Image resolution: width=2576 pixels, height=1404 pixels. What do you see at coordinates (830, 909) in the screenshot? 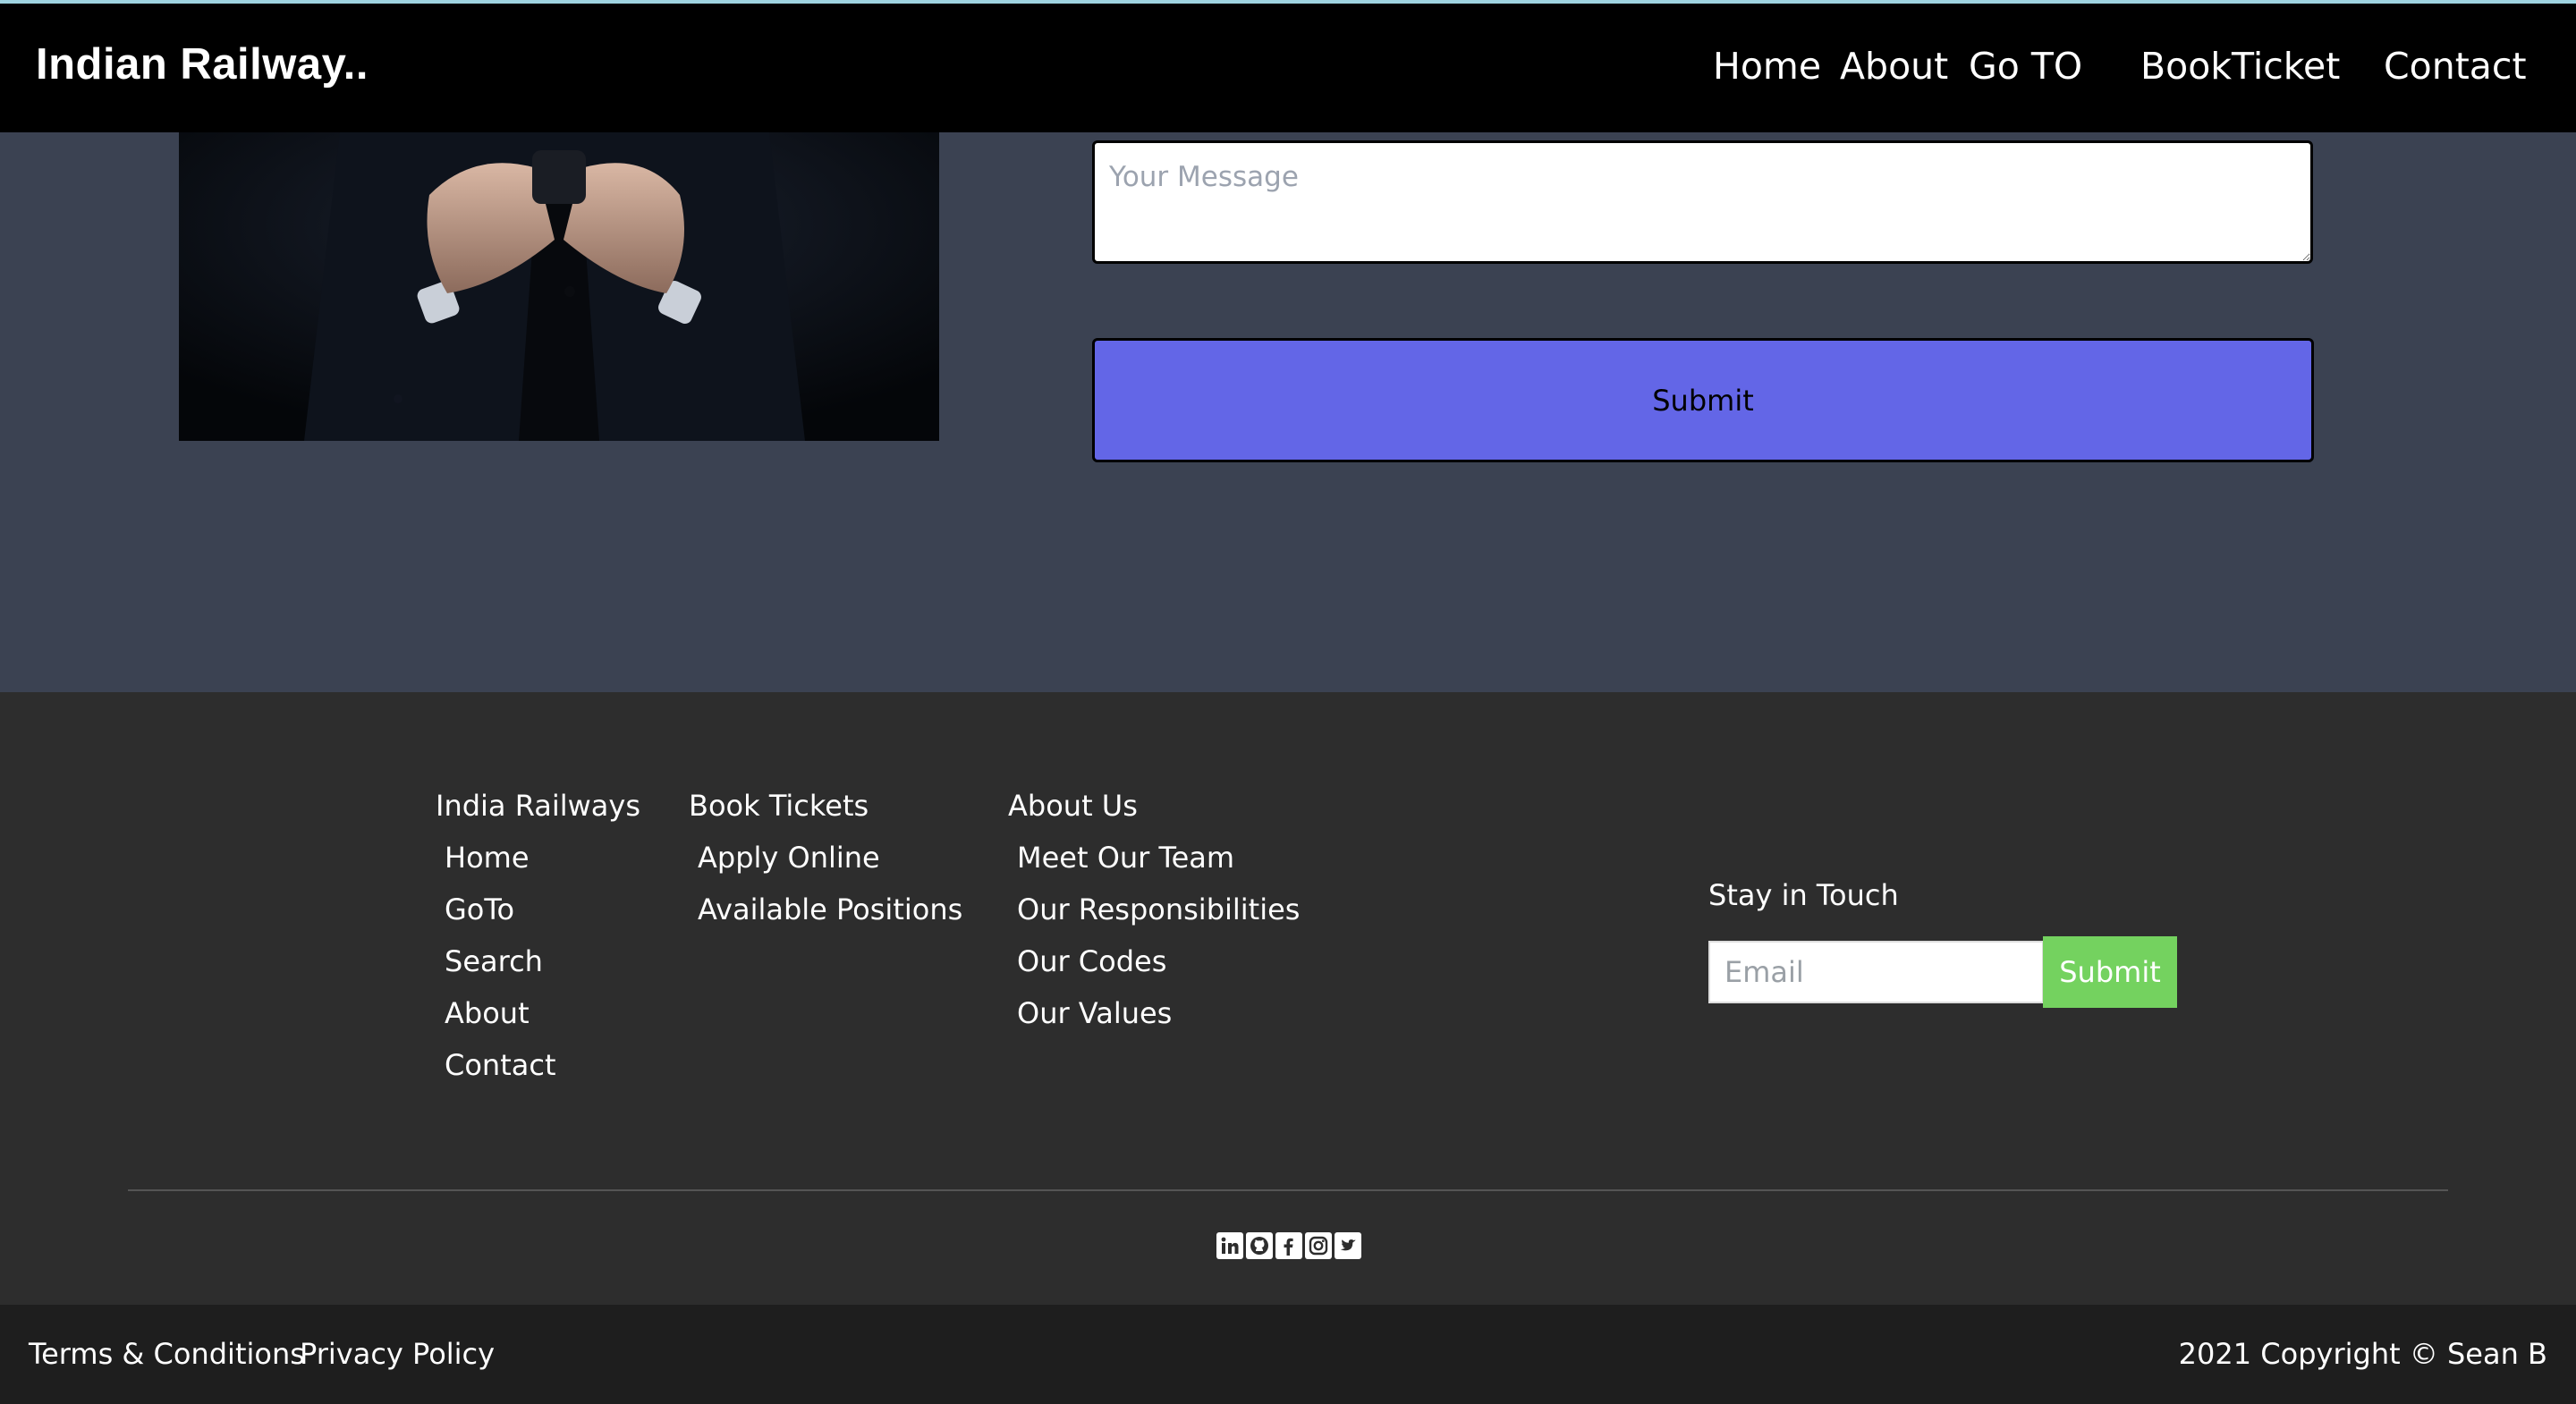
I see `footer-link-available-positions: Available Positions` at bounding box center [830, 909].